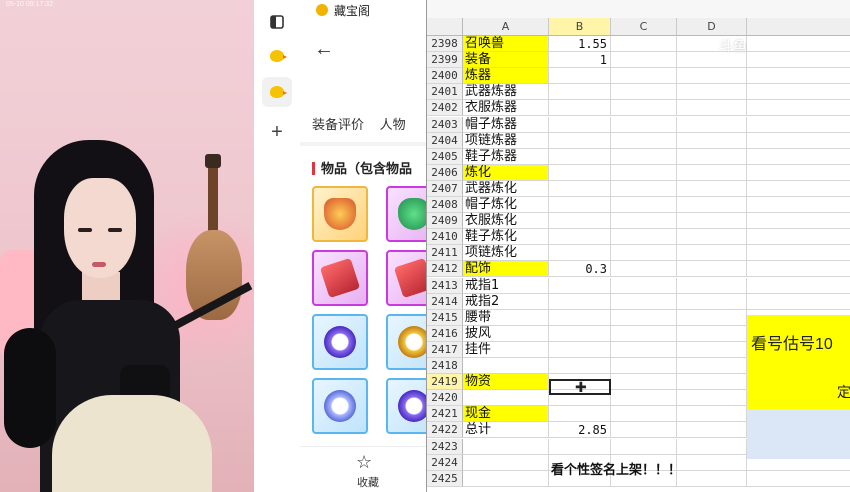  What do you see at coordinates (445, 124) in the screenshot?
I see `row-number: 2403` at bounding box center [445, 124].